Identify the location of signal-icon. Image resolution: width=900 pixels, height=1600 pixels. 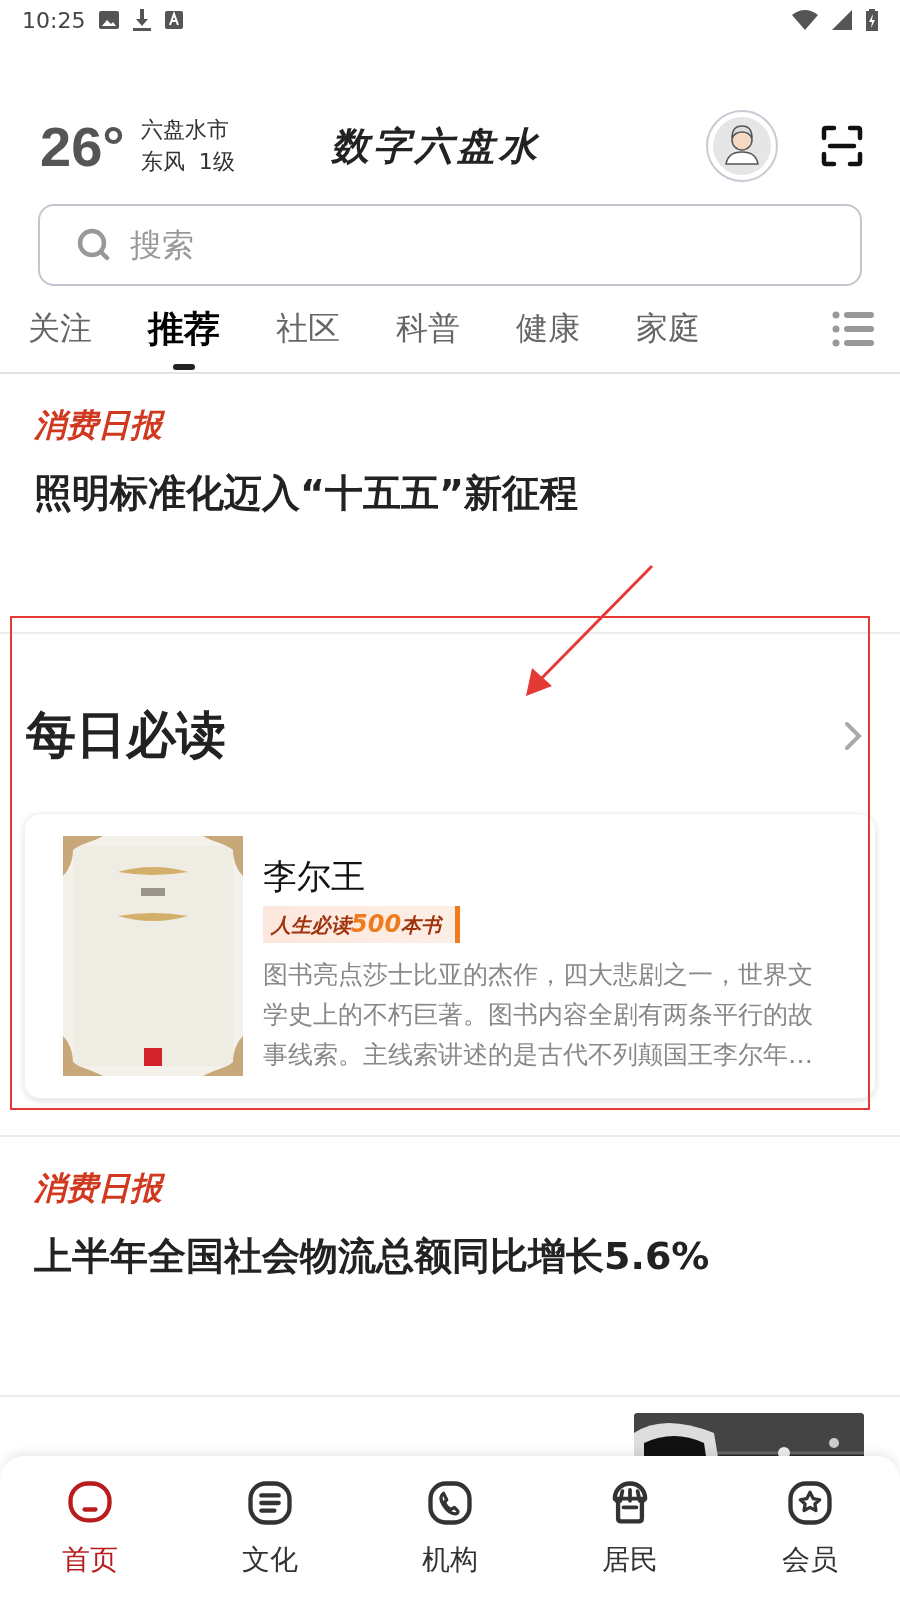
(842, 20).